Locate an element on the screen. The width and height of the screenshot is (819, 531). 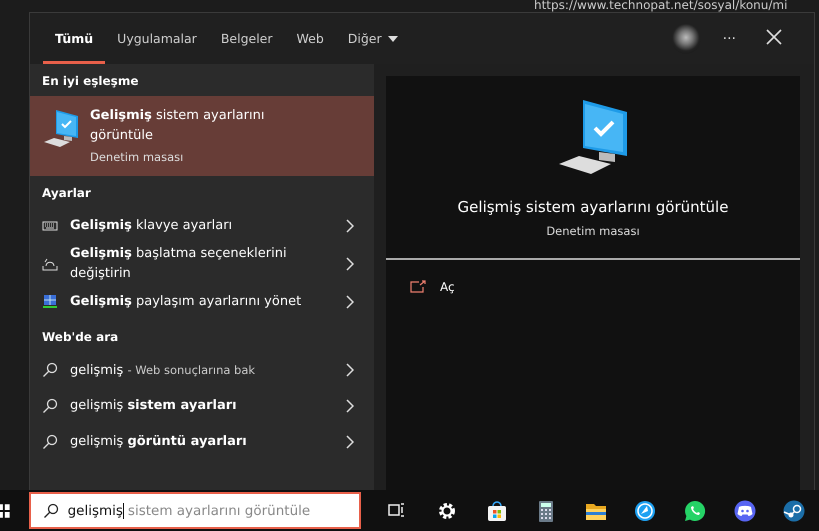
best-match-item: Gelişmiş sistem ayarlarını görüntüle Denetim masası is located at coordinates (202, 136).